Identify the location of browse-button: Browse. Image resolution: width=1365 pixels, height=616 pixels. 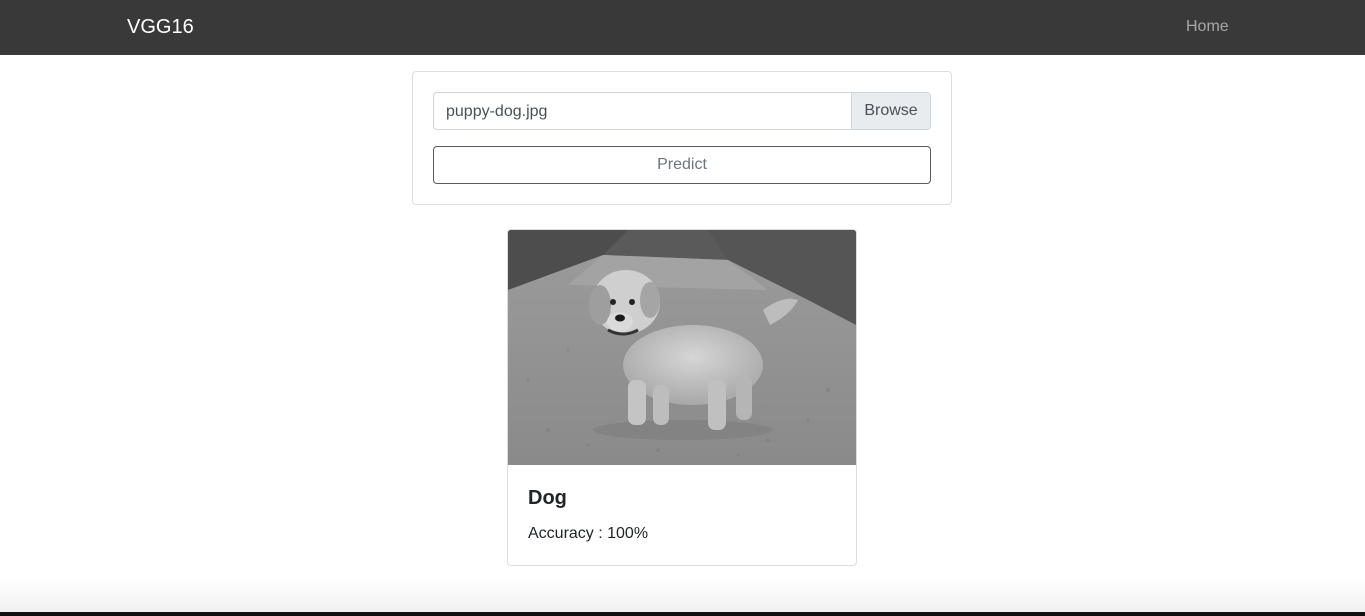
(890, 111).